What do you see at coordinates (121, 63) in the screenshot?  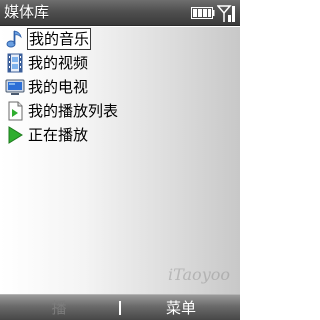 I see `menu-item-my-videos: 我的视频` at bounding box center [121, 63].